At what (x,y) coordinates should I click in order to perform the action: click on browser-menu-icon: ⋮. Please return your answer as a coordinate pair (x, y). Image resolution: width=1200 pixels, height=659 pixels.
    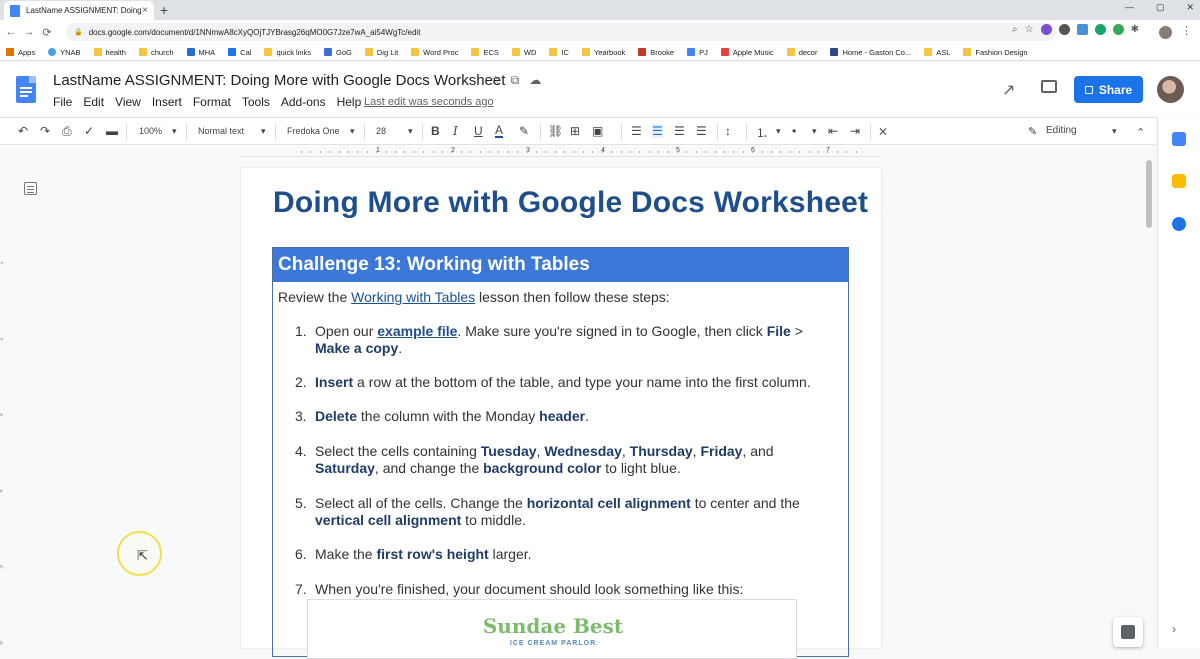
    Looking at the image, I should click on (1186, 30).